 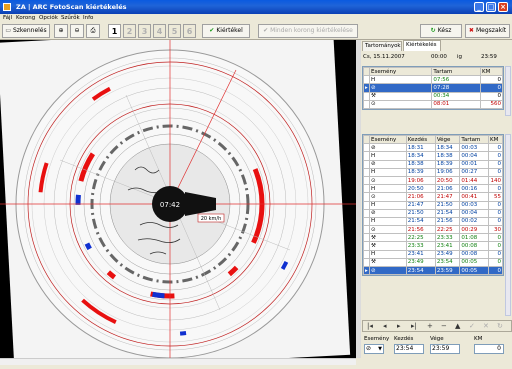 I want to click on editor-event-label: Esemény, so click(x=377, y=339).